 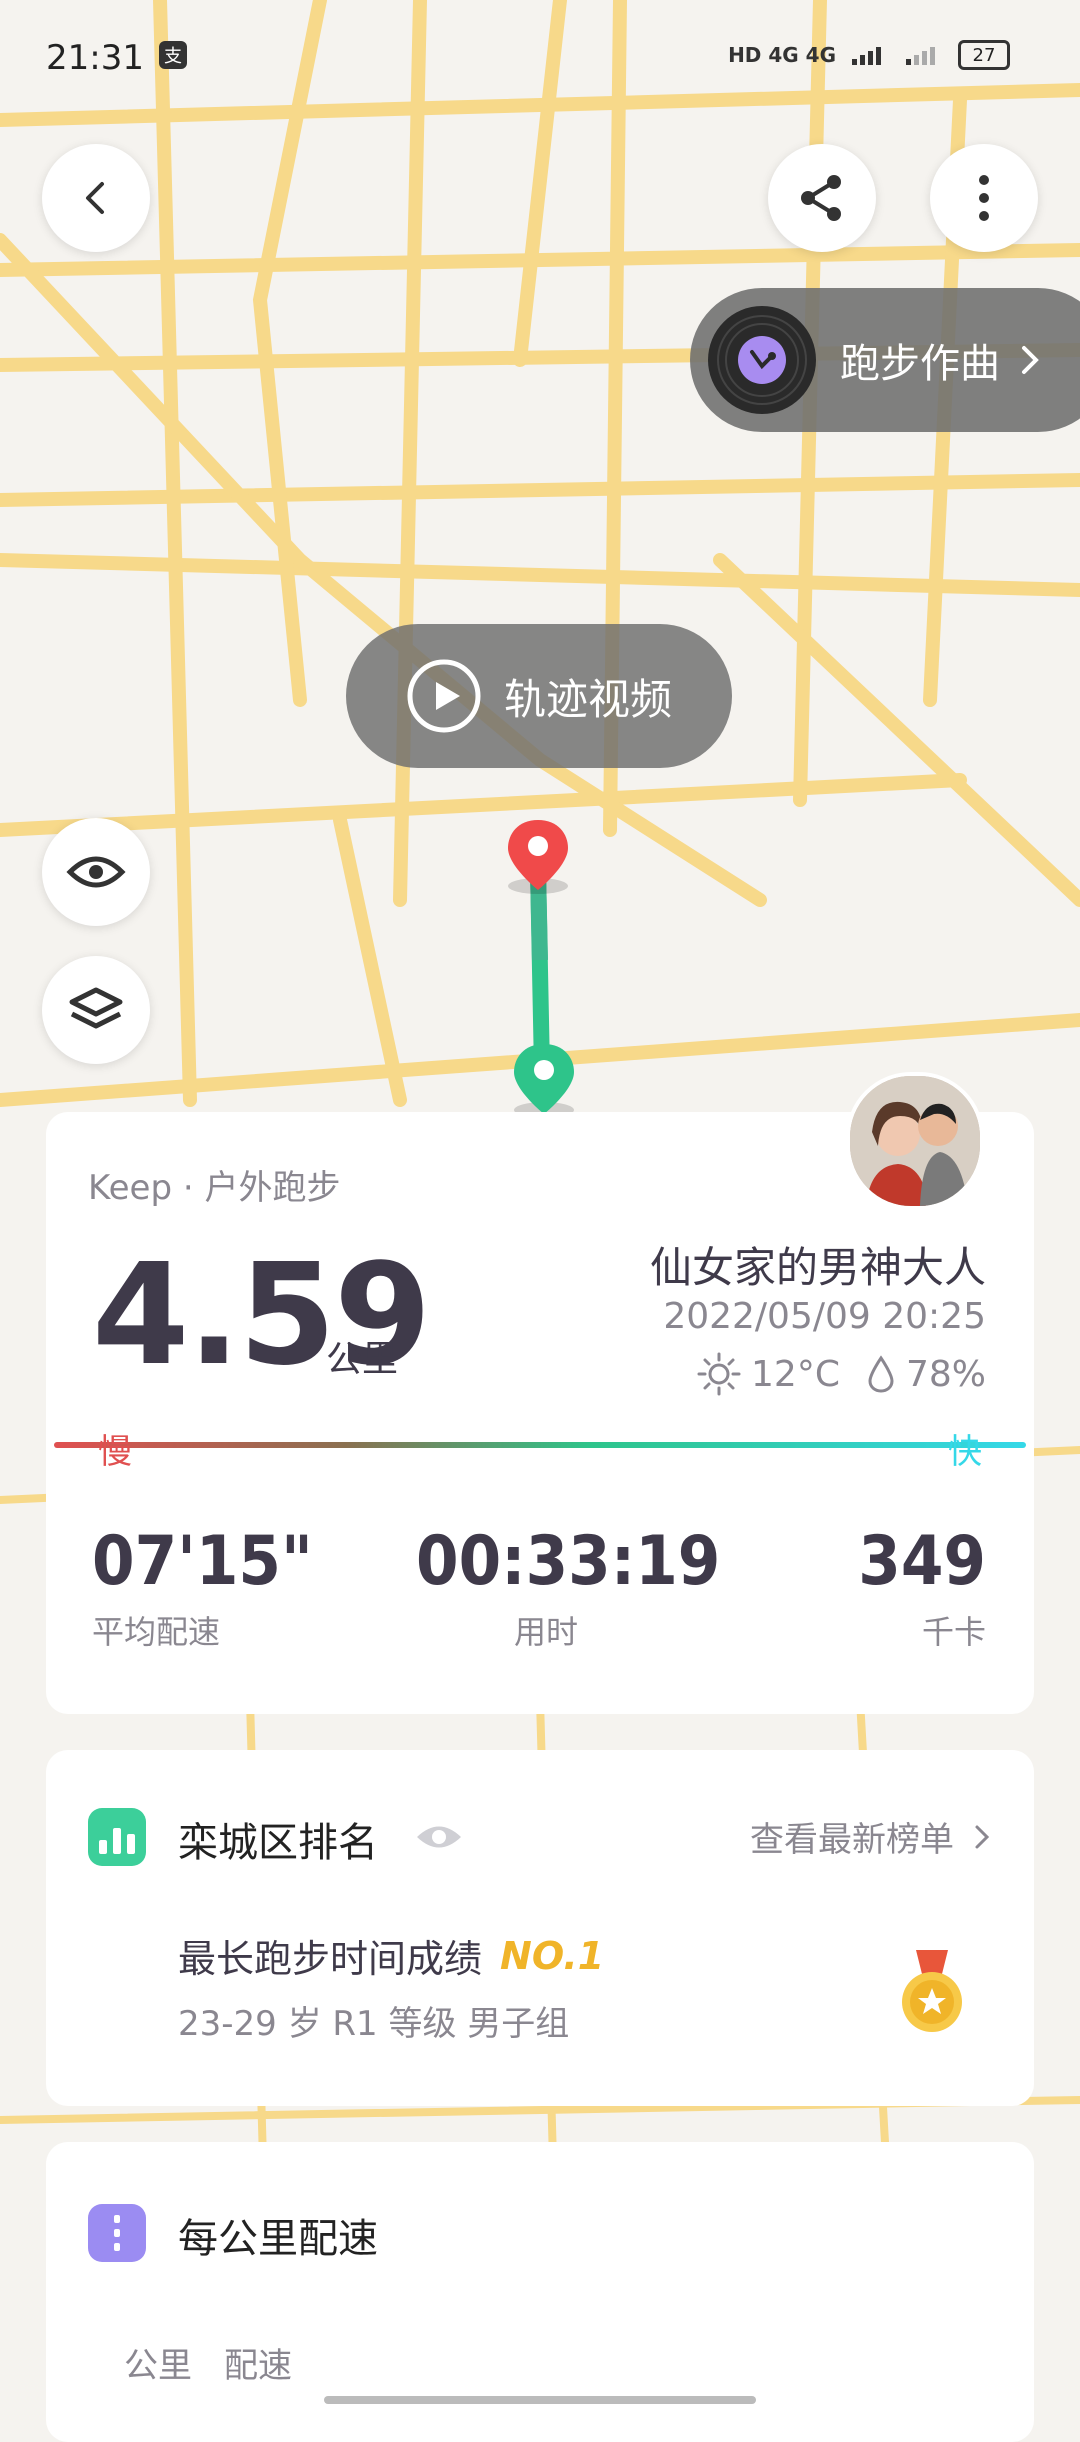 What do you see at coordinates (540, 1445) in the screenshot?
I see `pace-gradient-bar` at bounding box center [540, 1445].